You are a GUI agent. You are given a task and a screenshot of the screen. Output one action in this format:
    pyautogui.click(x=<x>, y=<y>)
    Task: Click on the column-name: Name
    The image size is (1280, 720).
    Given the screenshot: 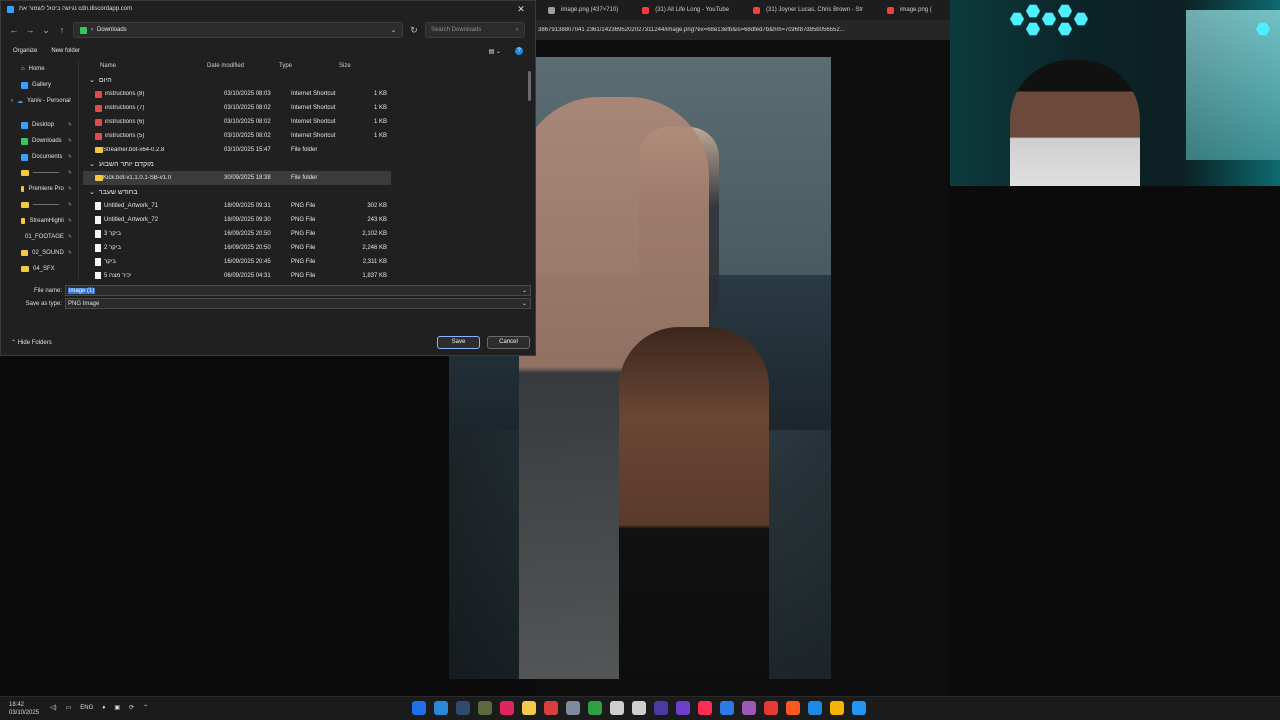 What is the action you would take?
    pyautogui.click(x=145, y=66)
    